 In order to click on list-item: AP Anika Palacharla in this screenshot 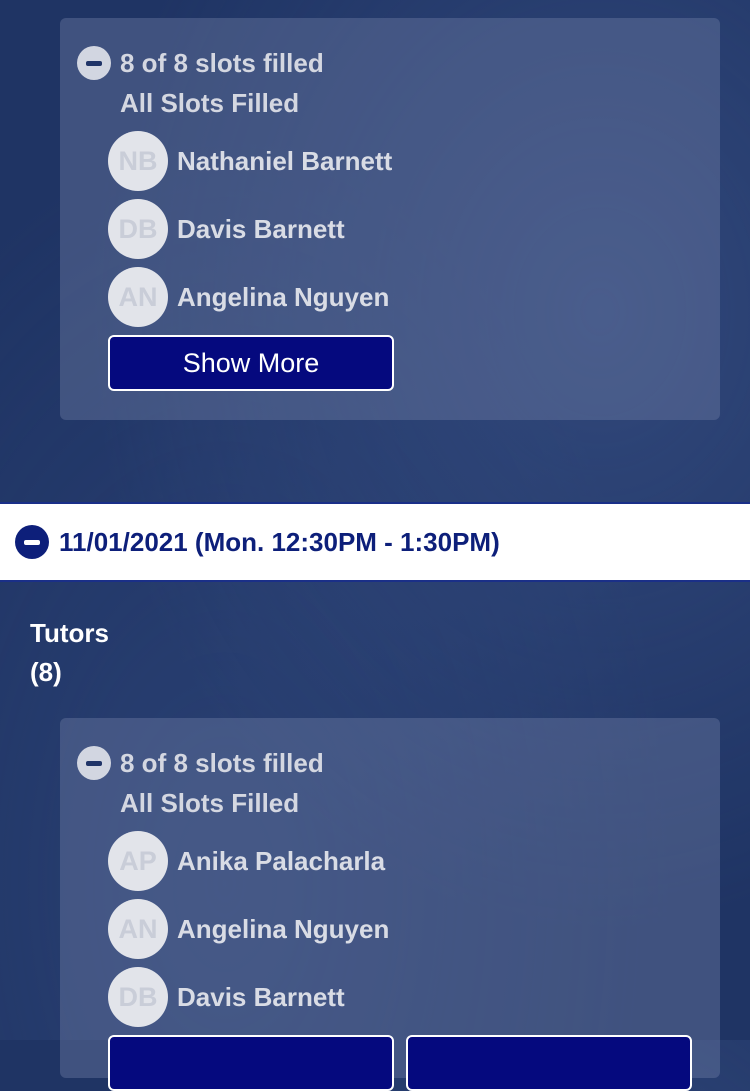, I will do `click(246, 861)`.